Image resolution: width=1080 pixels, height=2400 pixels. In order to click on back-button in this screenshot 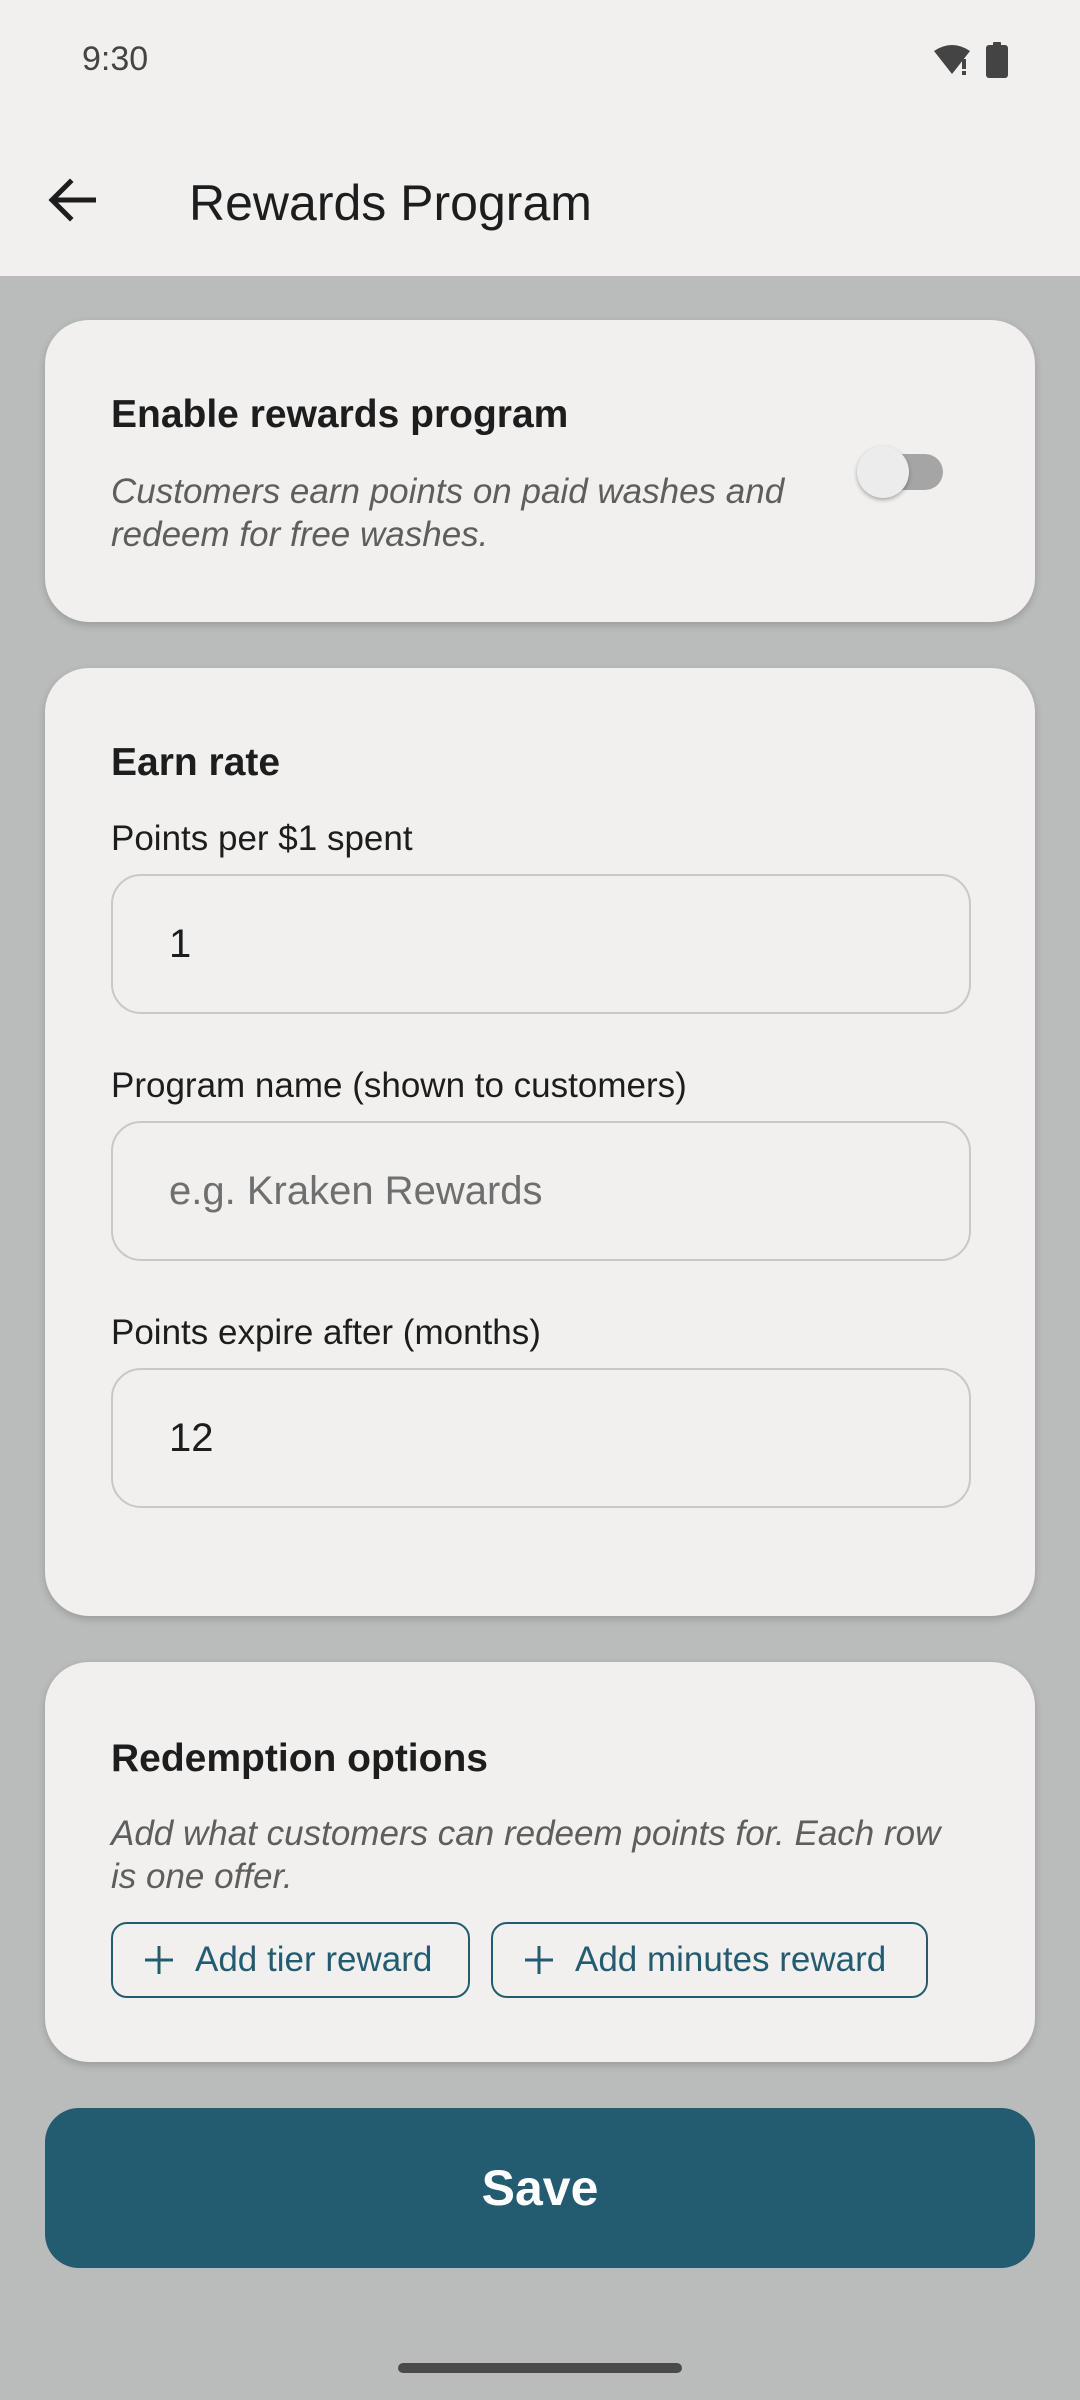, I will do `click(72, 202)`.